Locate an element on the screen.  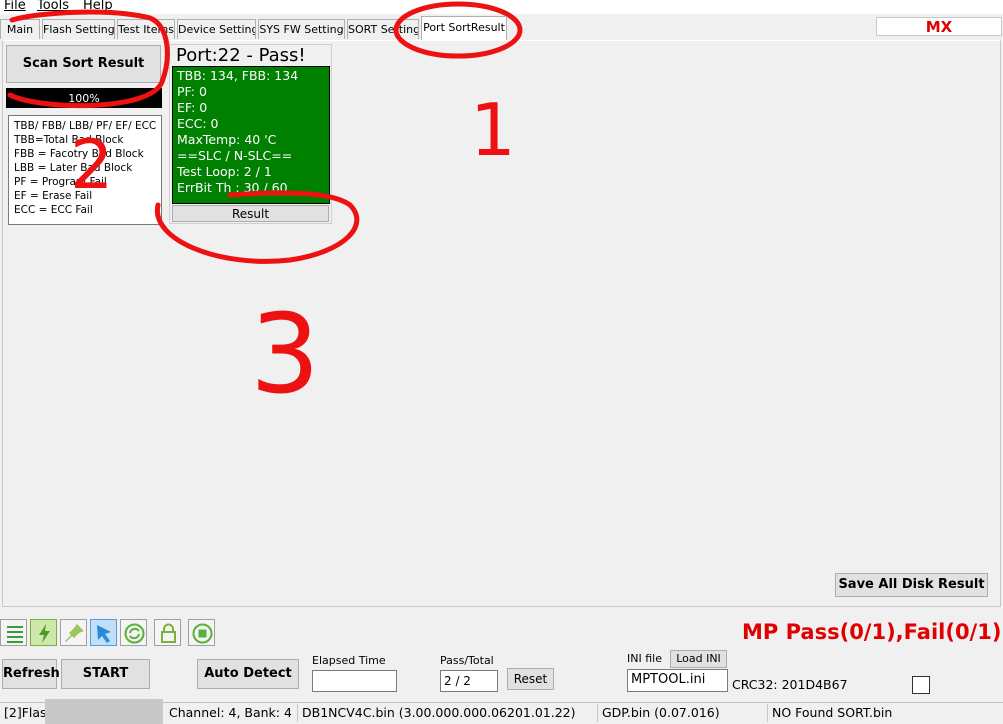
annotation-number-1: 1 is located at coordinates (493, 130).